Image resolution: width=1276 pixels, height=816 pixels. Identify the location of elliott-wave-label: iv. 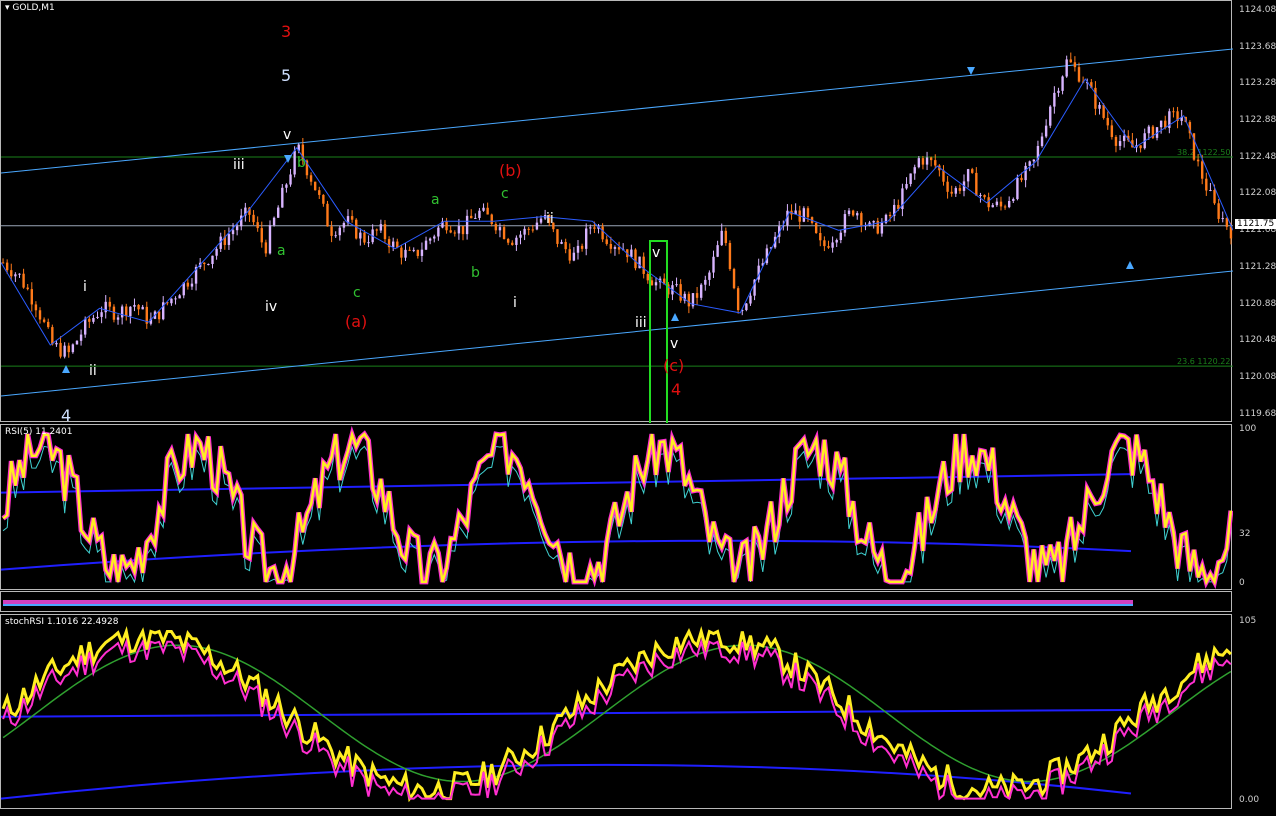
(271, 307).